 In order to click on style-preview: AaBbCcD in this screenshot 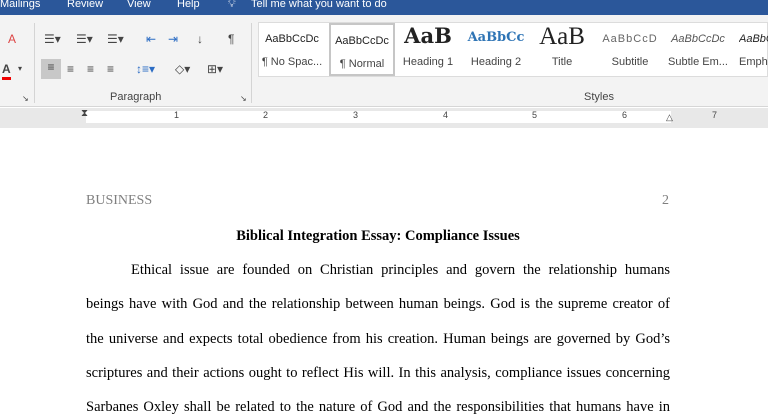, I will do `click(630, 39)`.